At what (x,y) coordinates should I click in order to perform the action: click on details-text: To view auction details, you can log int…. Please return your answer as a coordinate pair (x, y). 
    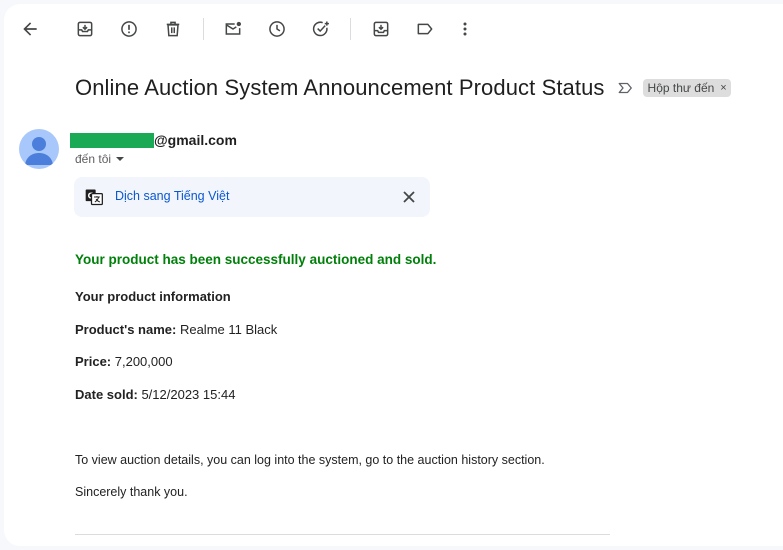
    Looking at the image, I should click on (310, 460).